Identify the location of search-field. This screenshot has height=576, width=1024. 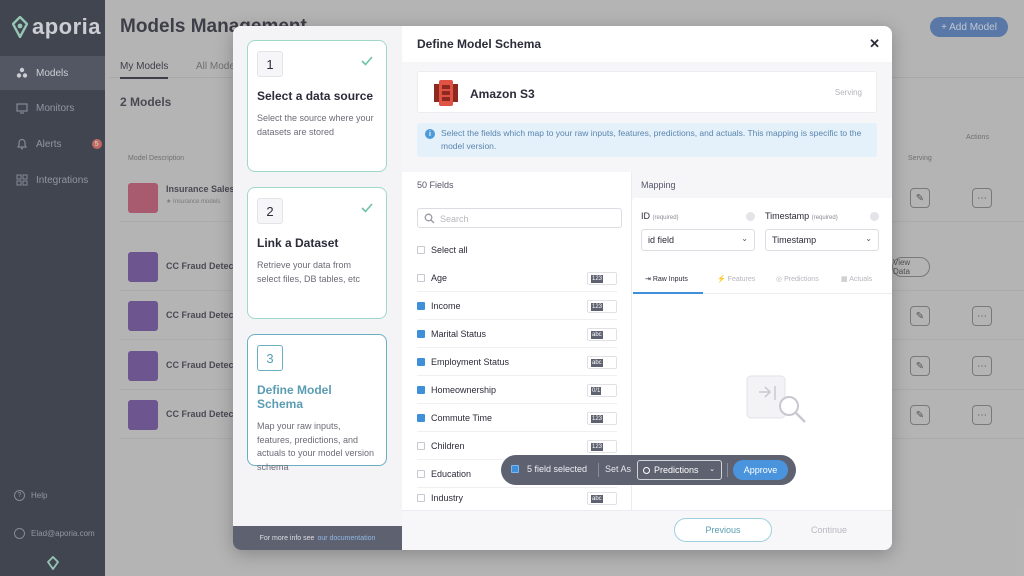
(519, 218).